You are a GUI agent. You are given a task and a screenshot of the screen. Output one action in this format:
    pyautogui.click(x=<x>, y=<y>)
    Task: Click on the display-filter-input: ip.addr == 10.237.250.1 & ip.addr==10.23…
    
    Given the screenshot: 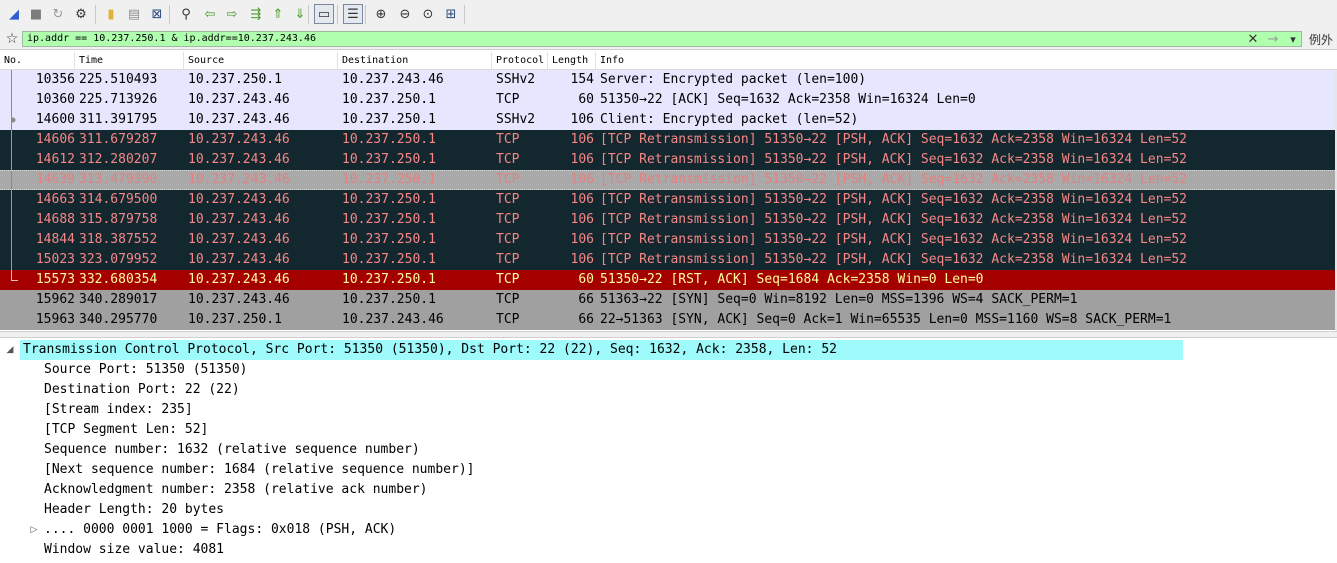 What is the action you would take?
    pyautogui.click(x=662, y=39)
    